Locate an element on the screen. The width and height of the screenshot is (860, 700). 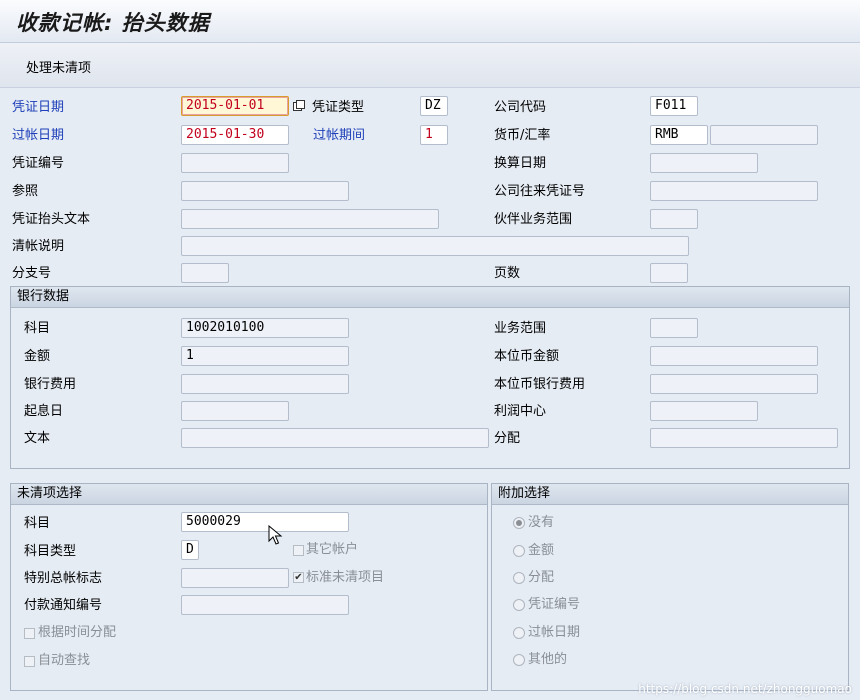
payment-advice-field is located at coordinates (265, 605).